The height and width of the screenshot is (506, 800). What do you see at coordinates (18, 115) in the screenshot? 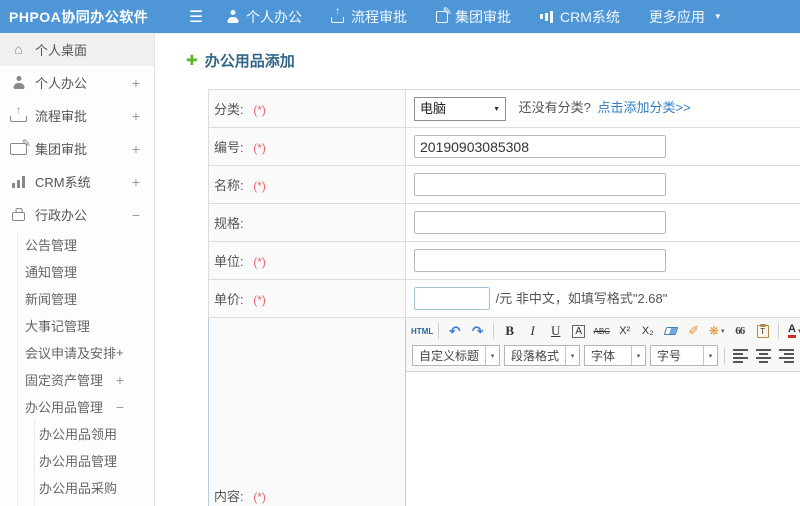
I see `upload-icon` at bounding box center [18, 115].